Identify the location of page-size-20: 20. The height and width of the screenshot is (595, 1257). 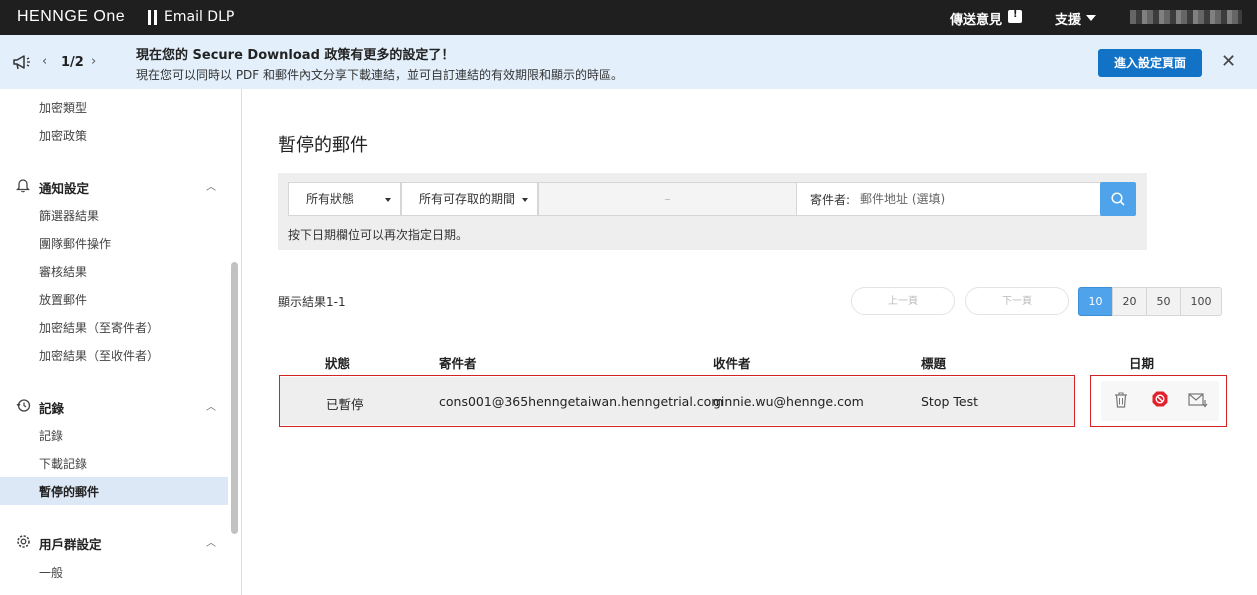
(1129, 301).